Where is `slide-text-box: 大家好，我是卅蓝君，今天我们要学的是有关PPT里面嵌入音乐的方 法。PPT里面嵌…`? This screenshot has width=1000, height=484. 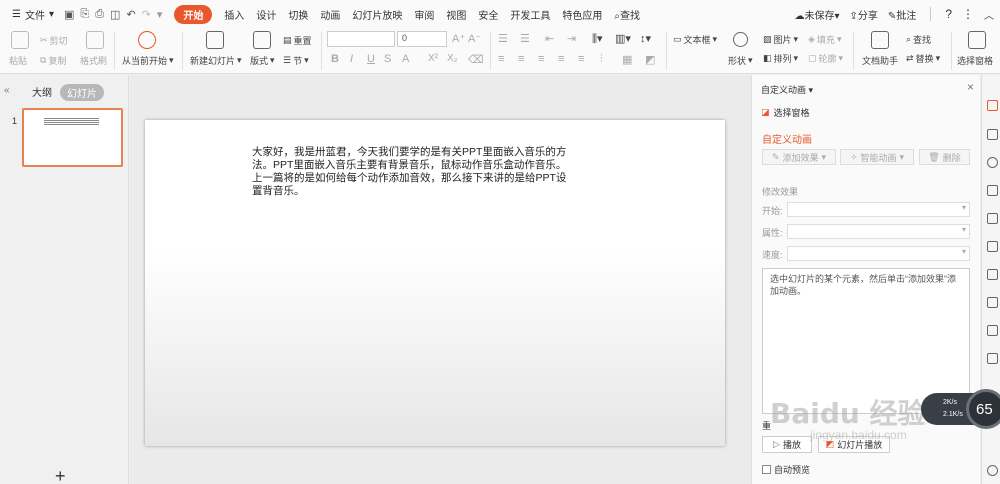
slide-text-box: 大家好，我是卅蓝君，今天我们要学的是有关PPT里面嵌入音乐的方 法。PPT里面嵌… is located at coordinates (421, 172).